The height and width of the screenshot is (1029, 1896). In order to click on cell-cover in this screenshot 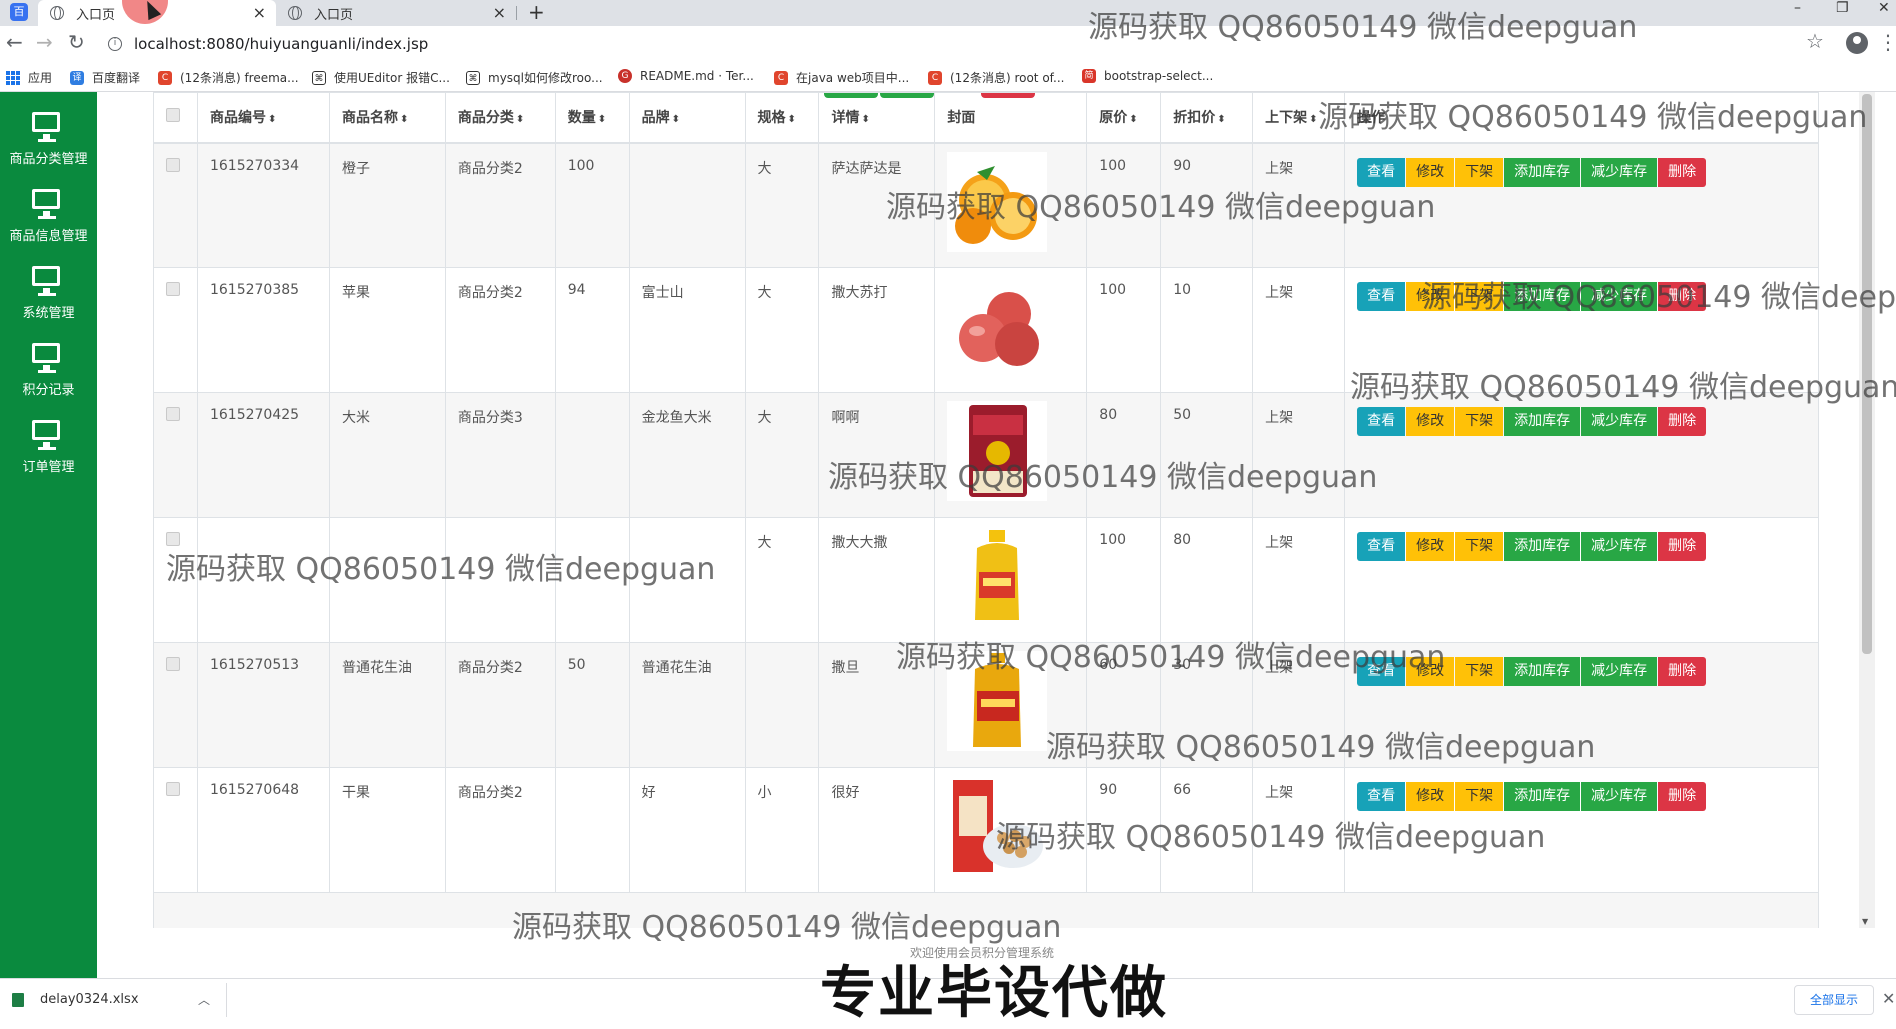, I will do `click(1011, 205)`.